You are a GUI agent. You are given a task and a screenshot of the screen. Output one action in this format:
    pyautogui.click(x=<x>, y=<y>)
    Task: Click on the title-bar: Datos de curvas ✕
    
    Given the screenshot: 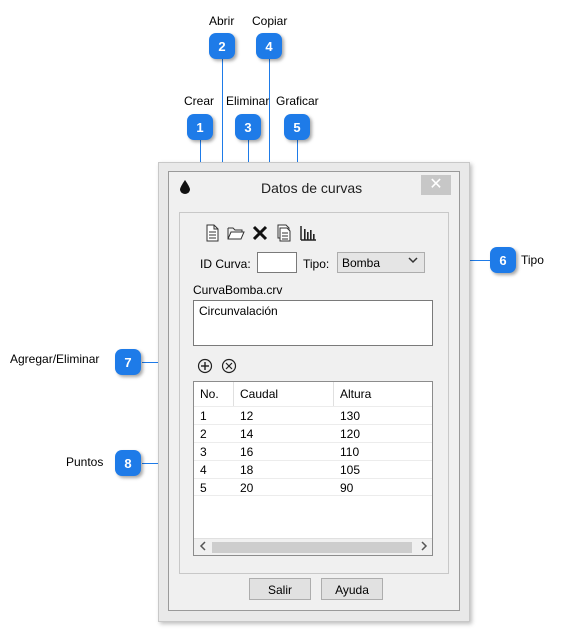 What is the action you would take?
    pyautogui.click(x=314, y=187)
    